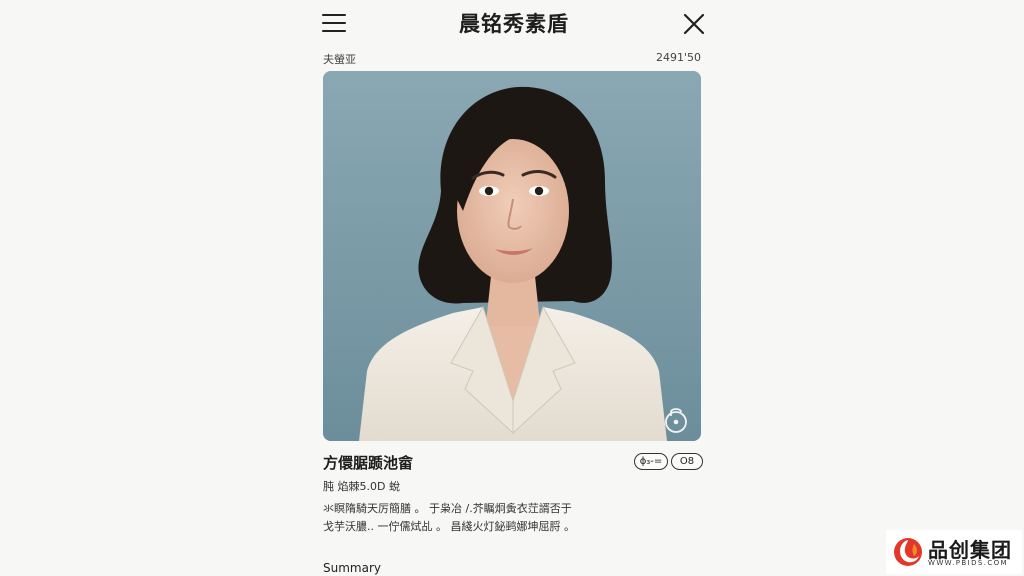  What do you see at coordinates (339, 59) in the screenshot?
I see `meta-label: 夫螢亚` at bounding box center [339, 59].